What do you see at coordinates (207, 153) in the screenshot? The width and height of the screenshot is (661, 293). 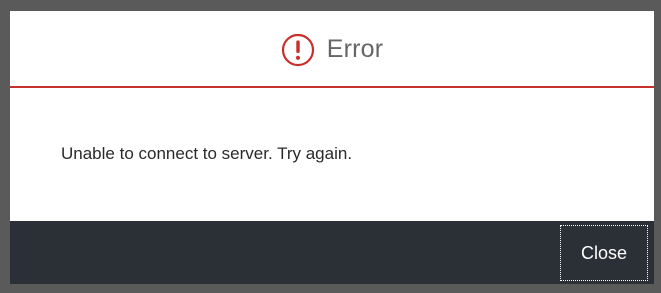 I see `error-message: Unable to connect to server. Try again.` at bounding box center [207, 153].